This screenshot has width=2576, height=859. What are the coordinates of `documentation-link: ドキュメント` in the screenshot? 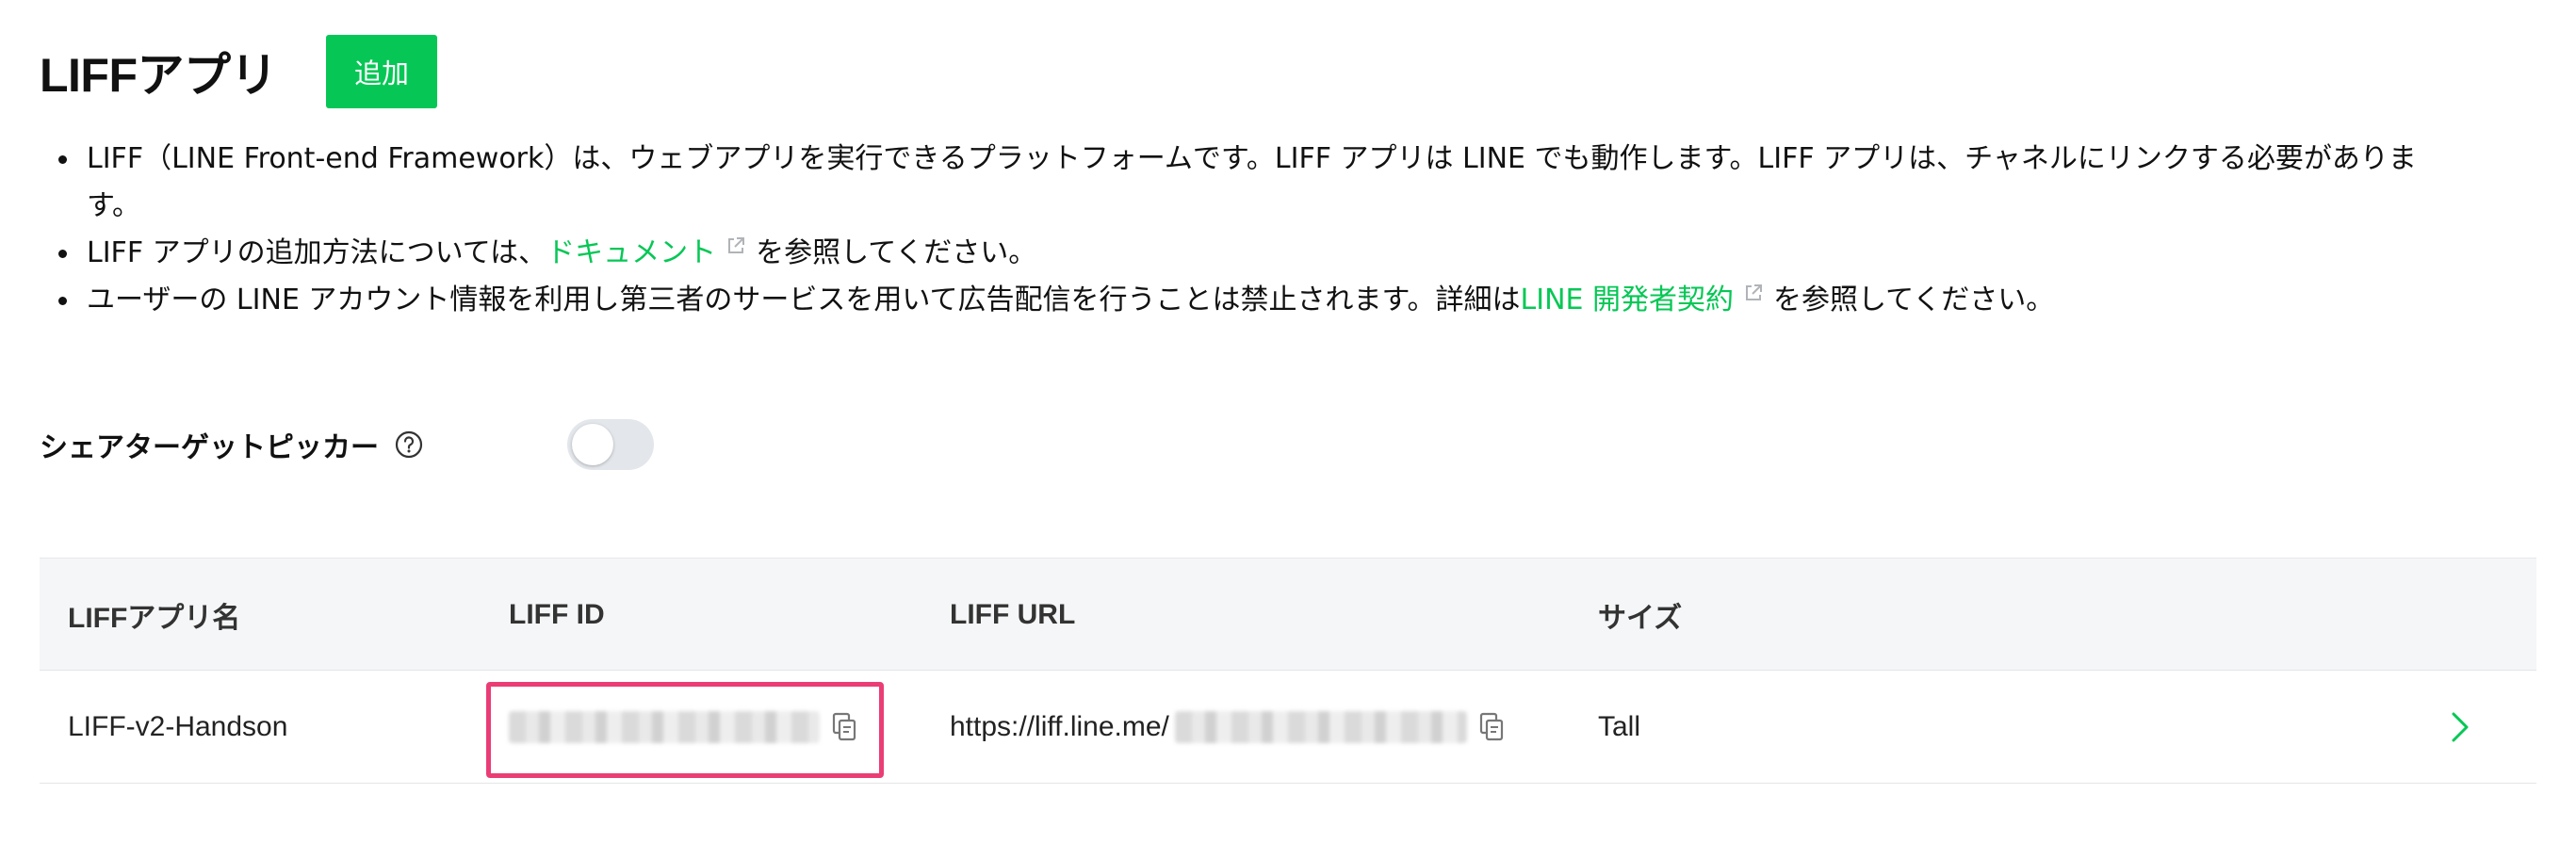 It's located at (631, 253).